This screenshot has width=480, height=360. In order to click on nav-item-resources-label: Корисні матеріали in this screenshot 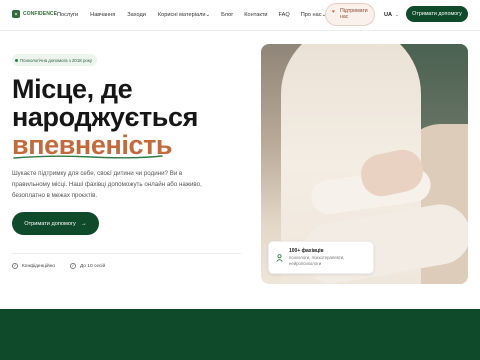, I will do `click(181, 15)`.